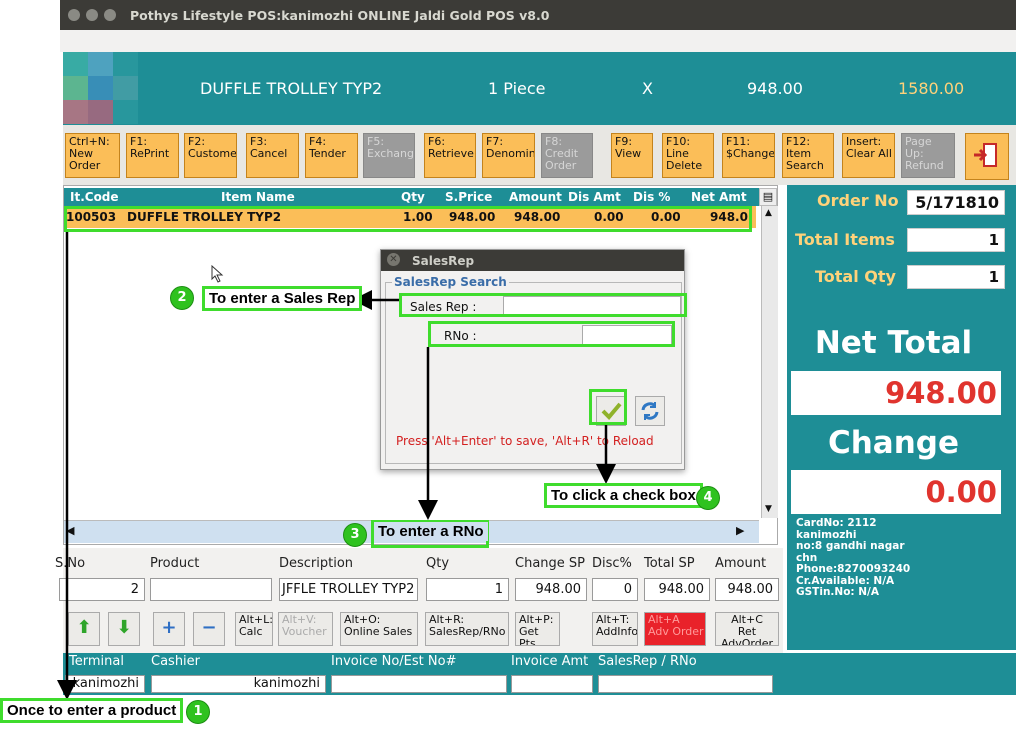 Image resolution: width=1024 pixels, height=744 pixels. What do you see at coordinates (198, 712) in the screenshot?
I see `badge-1: 1` at bounding box center [198, 712].